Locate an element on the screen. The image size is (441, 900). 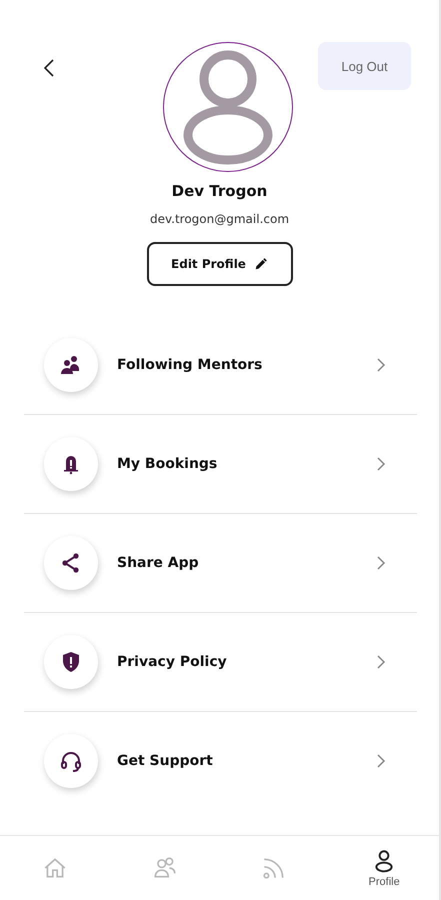
menu-label: Share App is located at coordinates (158, 563).